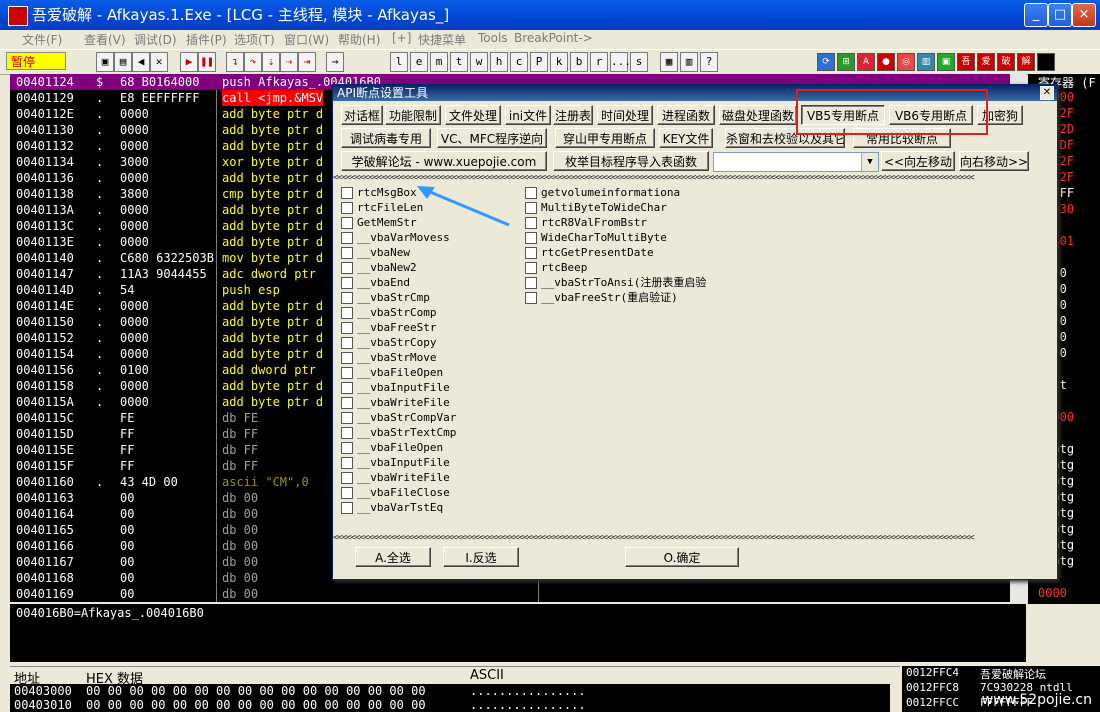  I want to click on tab-button: 穿山甲专用断点, so click(605, 138).